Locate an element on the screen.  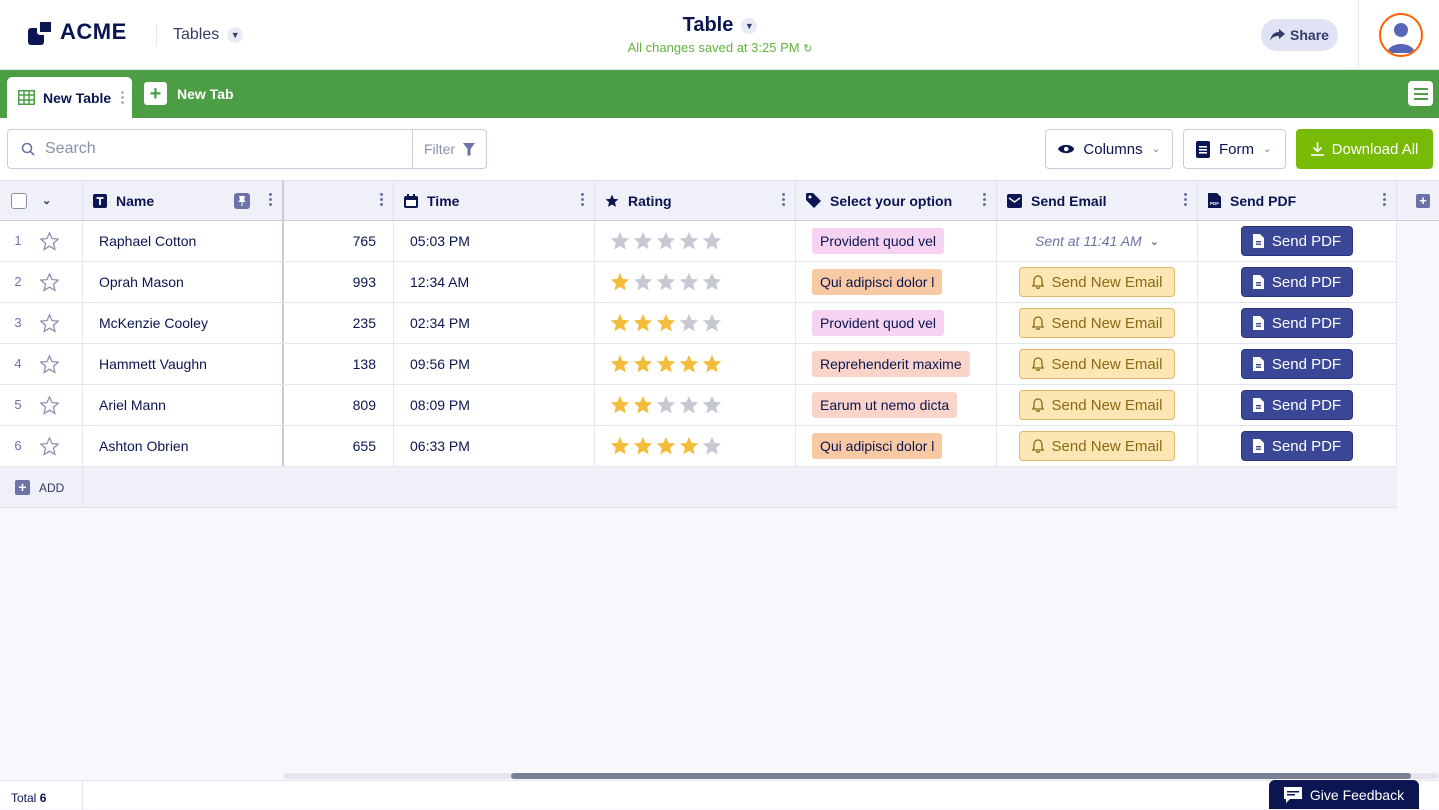
column-header-send-pdf: PDF Send PDF is located at coordinates (1297, 200).